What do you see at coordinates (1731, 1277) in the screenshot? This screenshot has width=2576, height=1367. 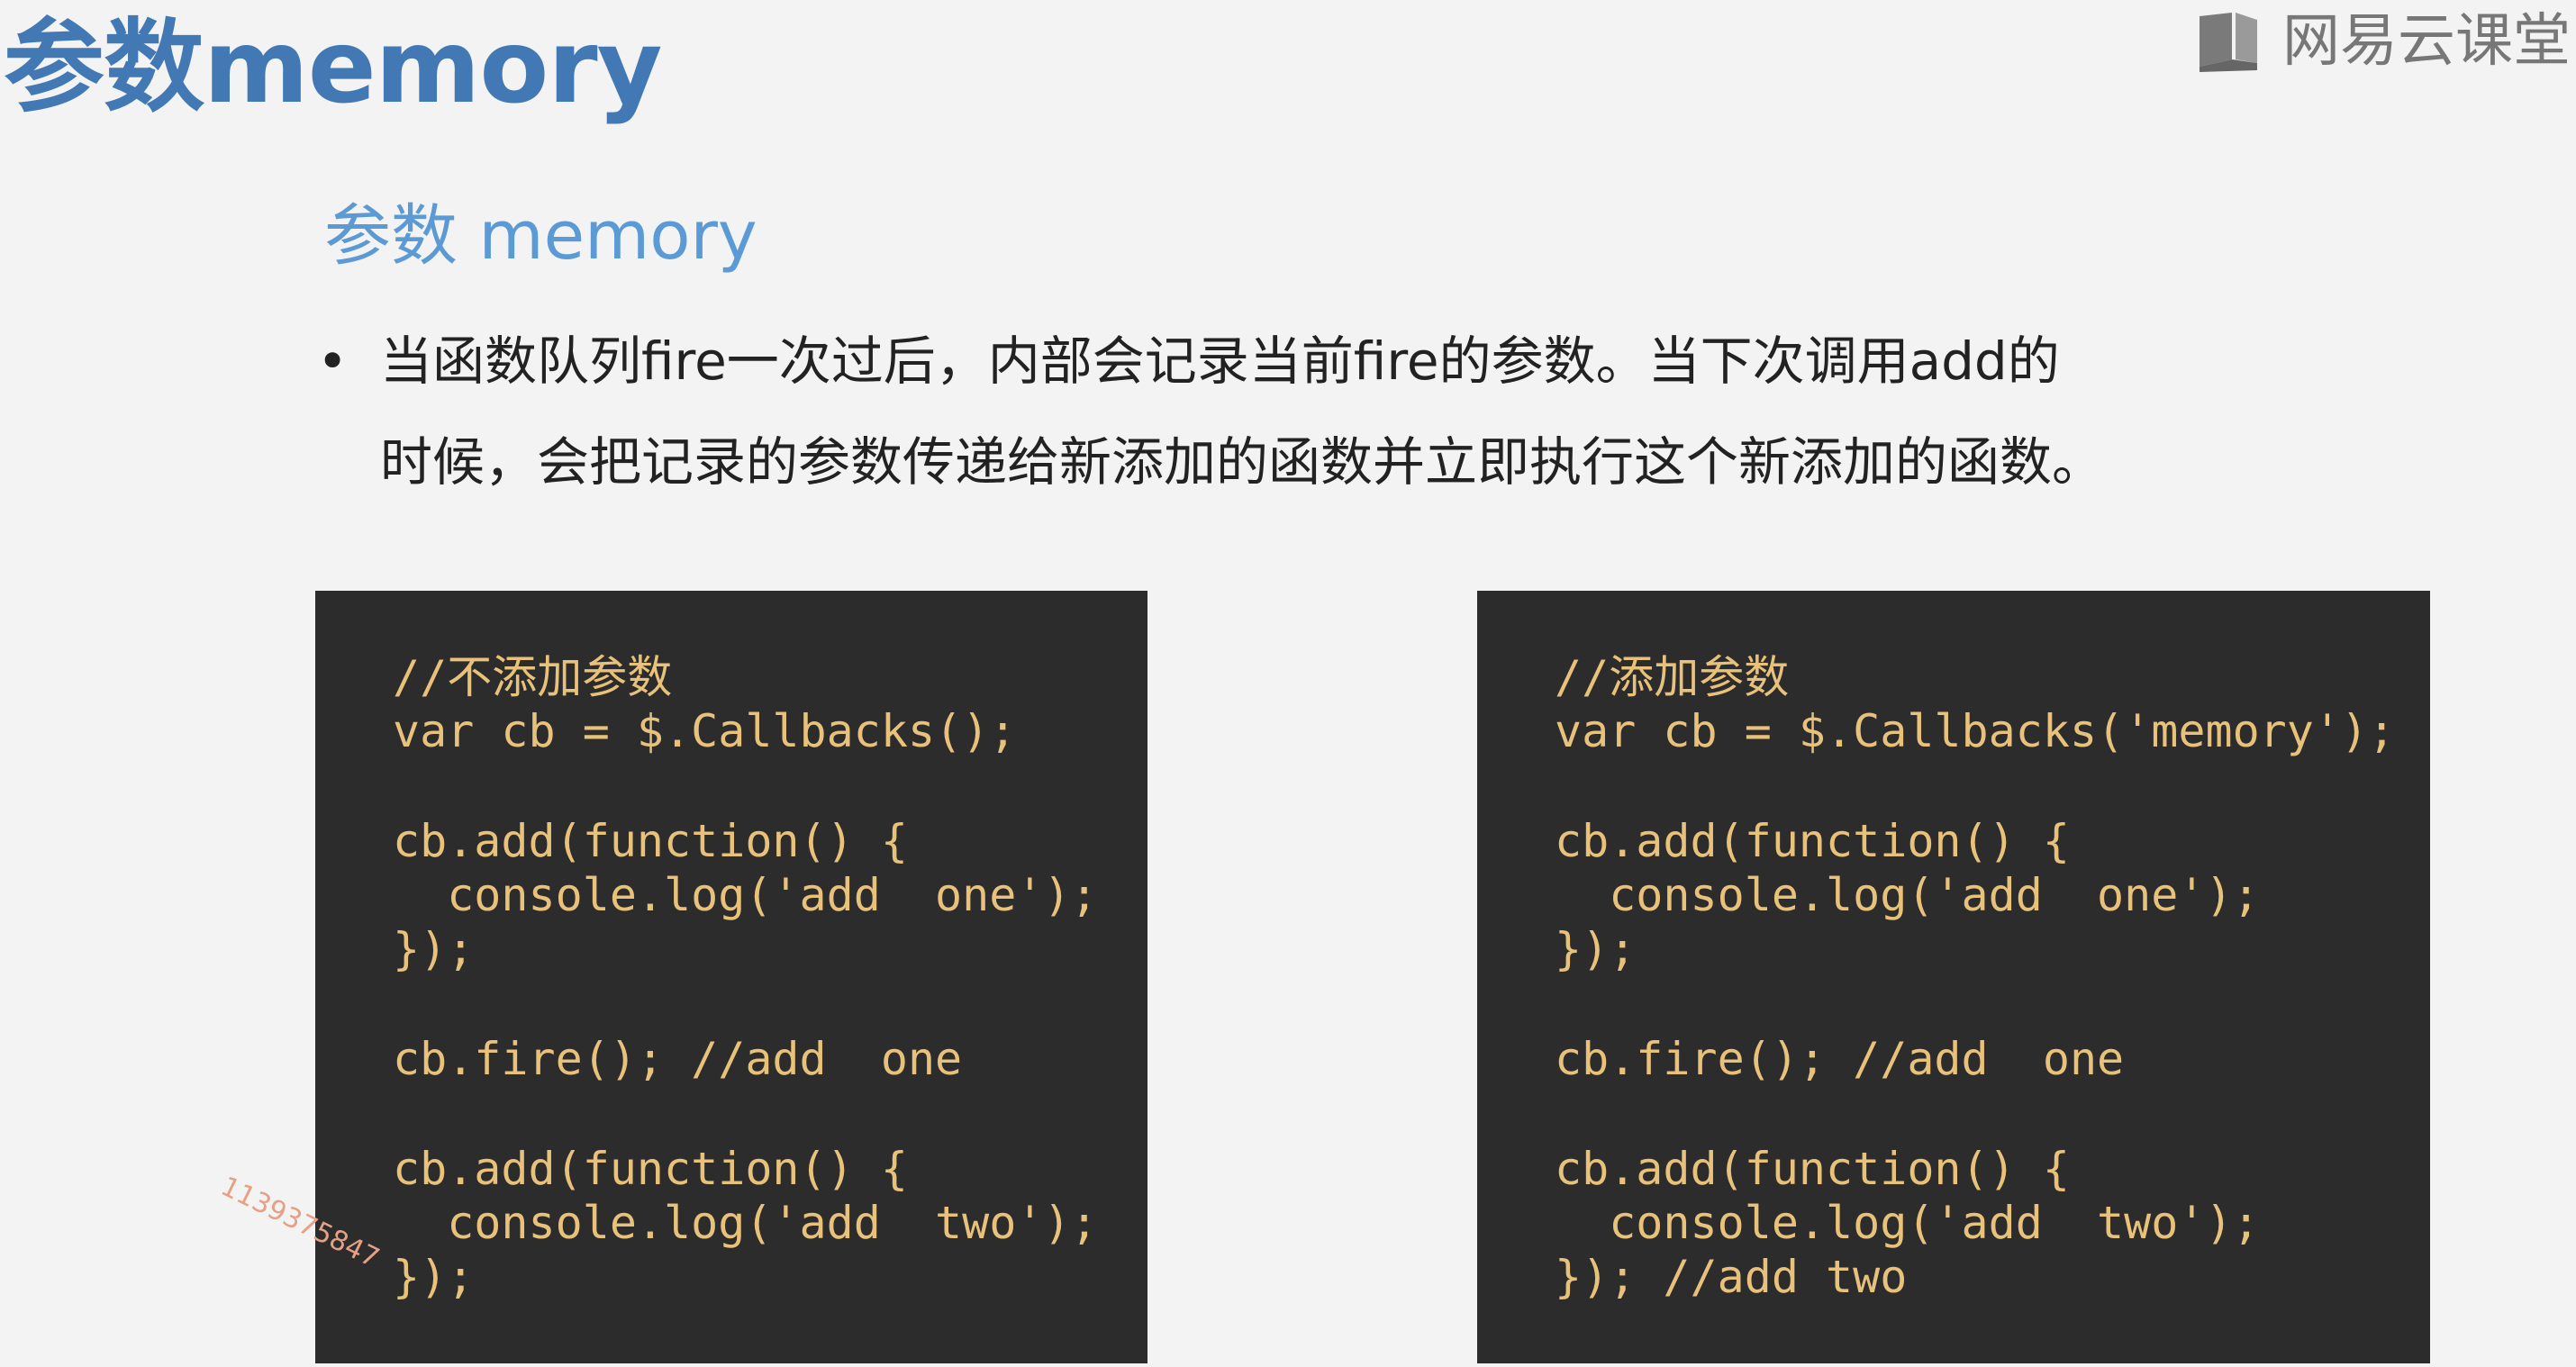 I see `code-line: }); //add two` at bounding box center [1731, 1277].